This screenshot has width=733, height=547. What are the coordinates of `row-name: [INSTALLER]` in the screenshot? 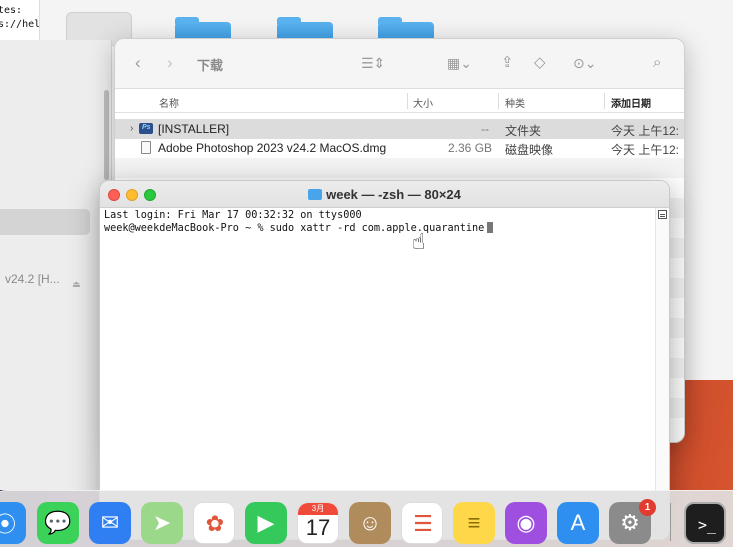 It's located at (194, 129).